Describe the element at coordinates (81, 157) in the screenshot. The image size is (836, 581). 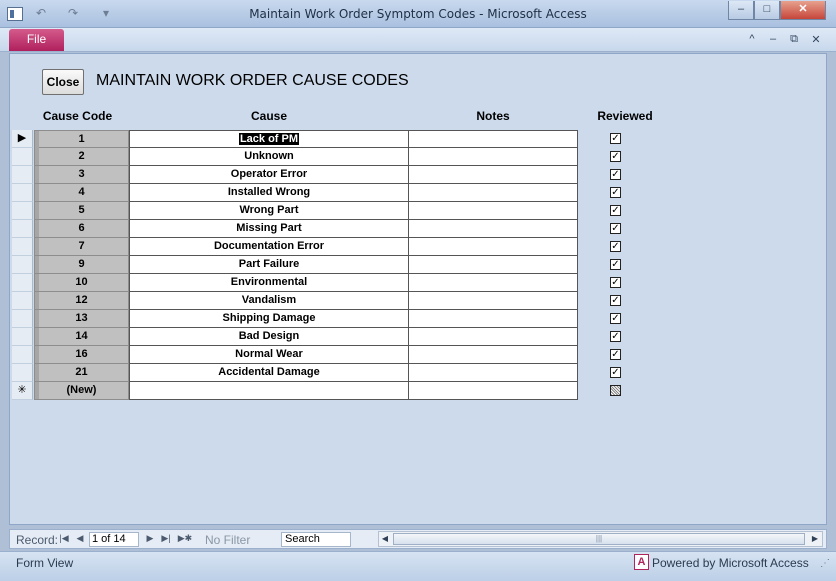
I see `cause-code-cell: 2` at that location.